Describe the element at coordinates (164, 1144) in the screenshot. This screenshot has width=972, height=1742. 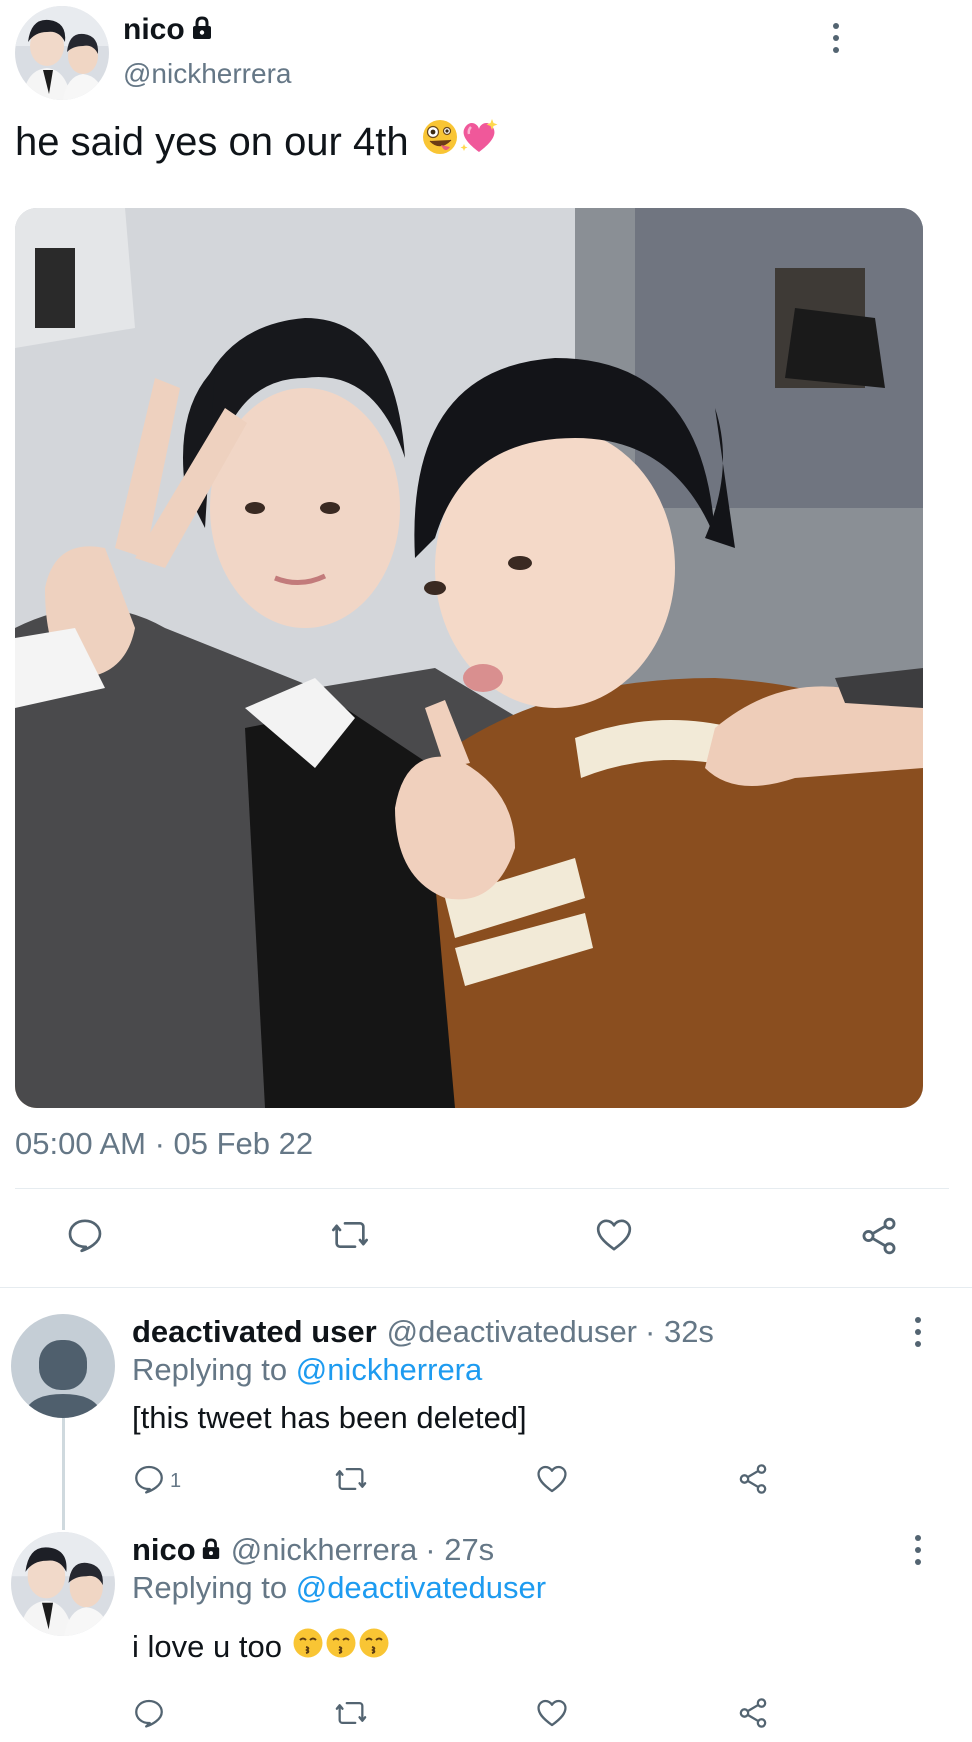
I see `tweet-timestamp: 05:00 AM · 05 Feb 22` at that location.